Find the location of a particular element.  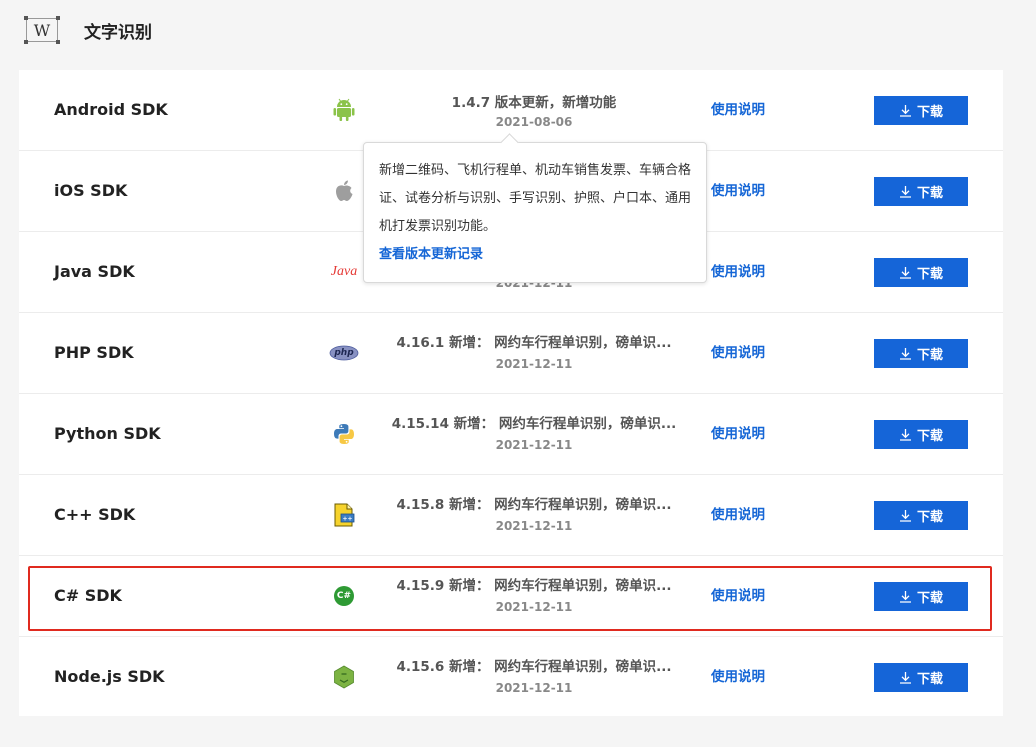

python-icon is located at coordinates (344, 434).